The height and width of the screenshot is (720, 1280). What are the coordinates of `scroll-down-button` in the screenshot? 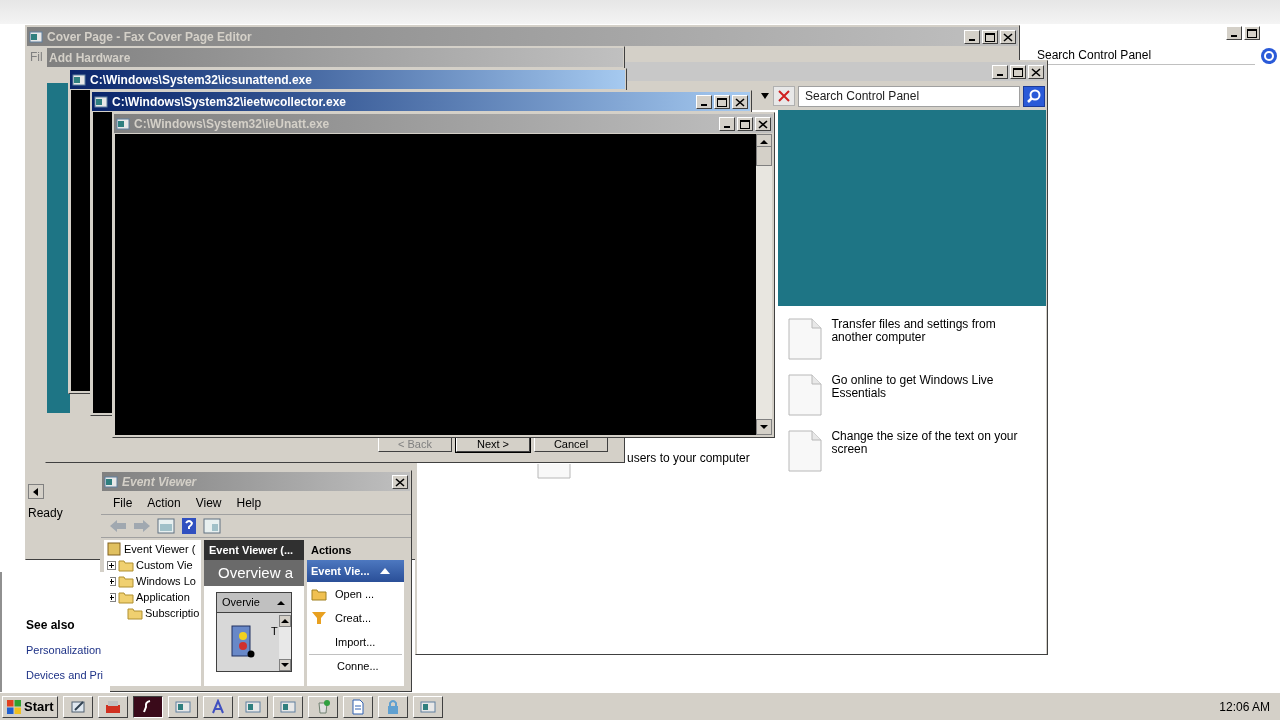 It's located at (764, 427).